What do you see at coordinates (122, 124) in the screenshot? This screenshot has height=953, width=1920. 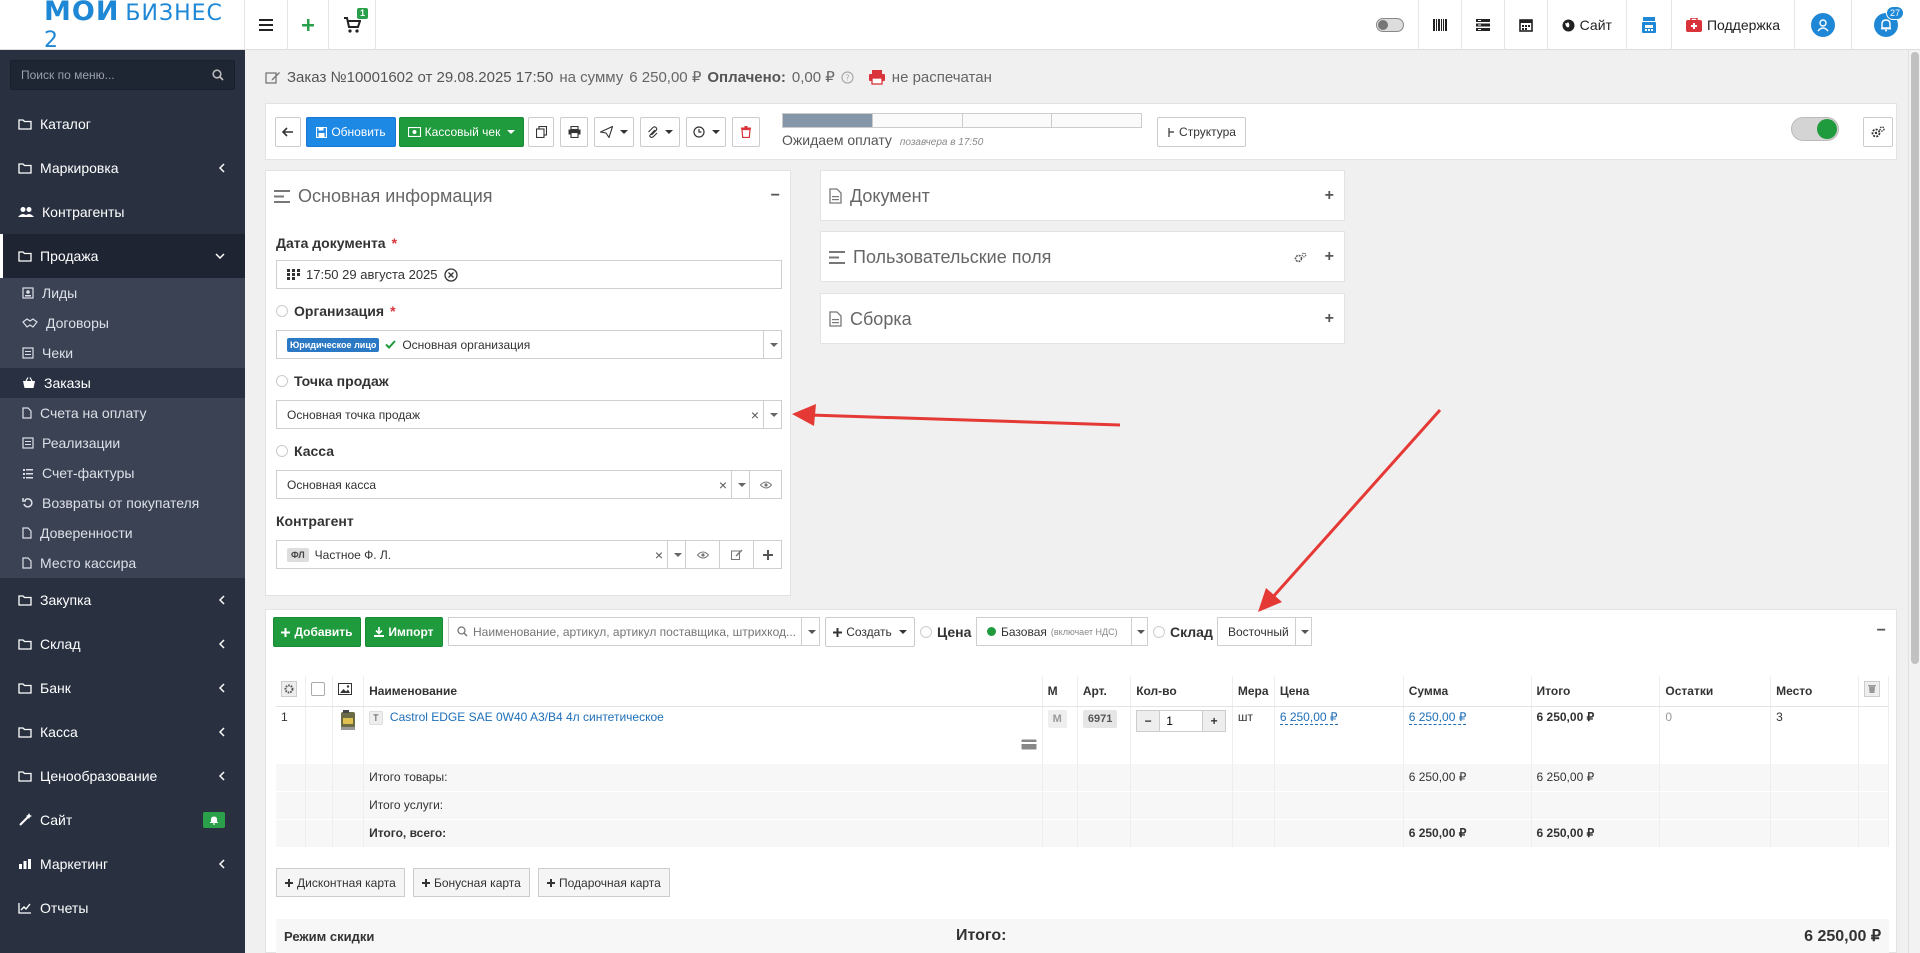 I see `sidebar-item-catalog: Каталог` at bounding box center [122, 124].